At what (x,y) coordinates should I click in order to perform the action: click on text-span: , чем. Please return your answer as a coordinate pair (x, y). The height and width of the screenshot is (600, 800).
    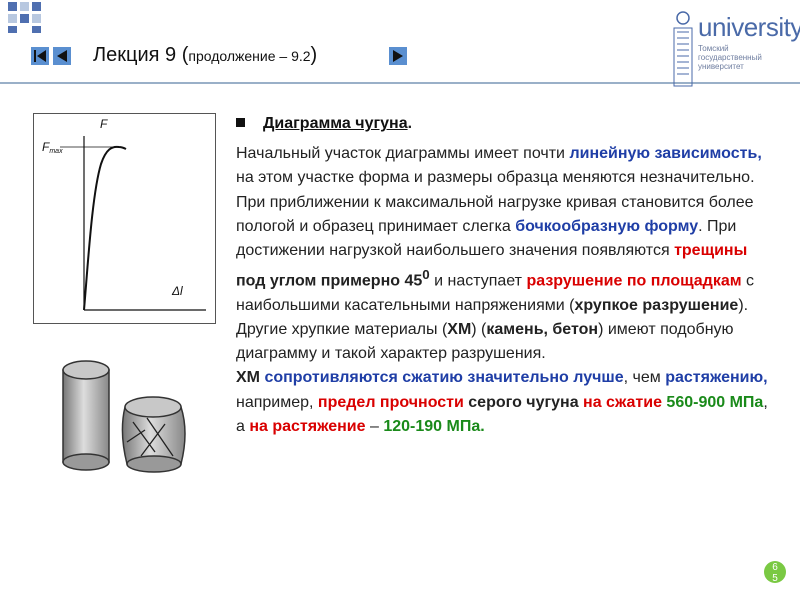
    Looking at the image, I should click on (644, 378).